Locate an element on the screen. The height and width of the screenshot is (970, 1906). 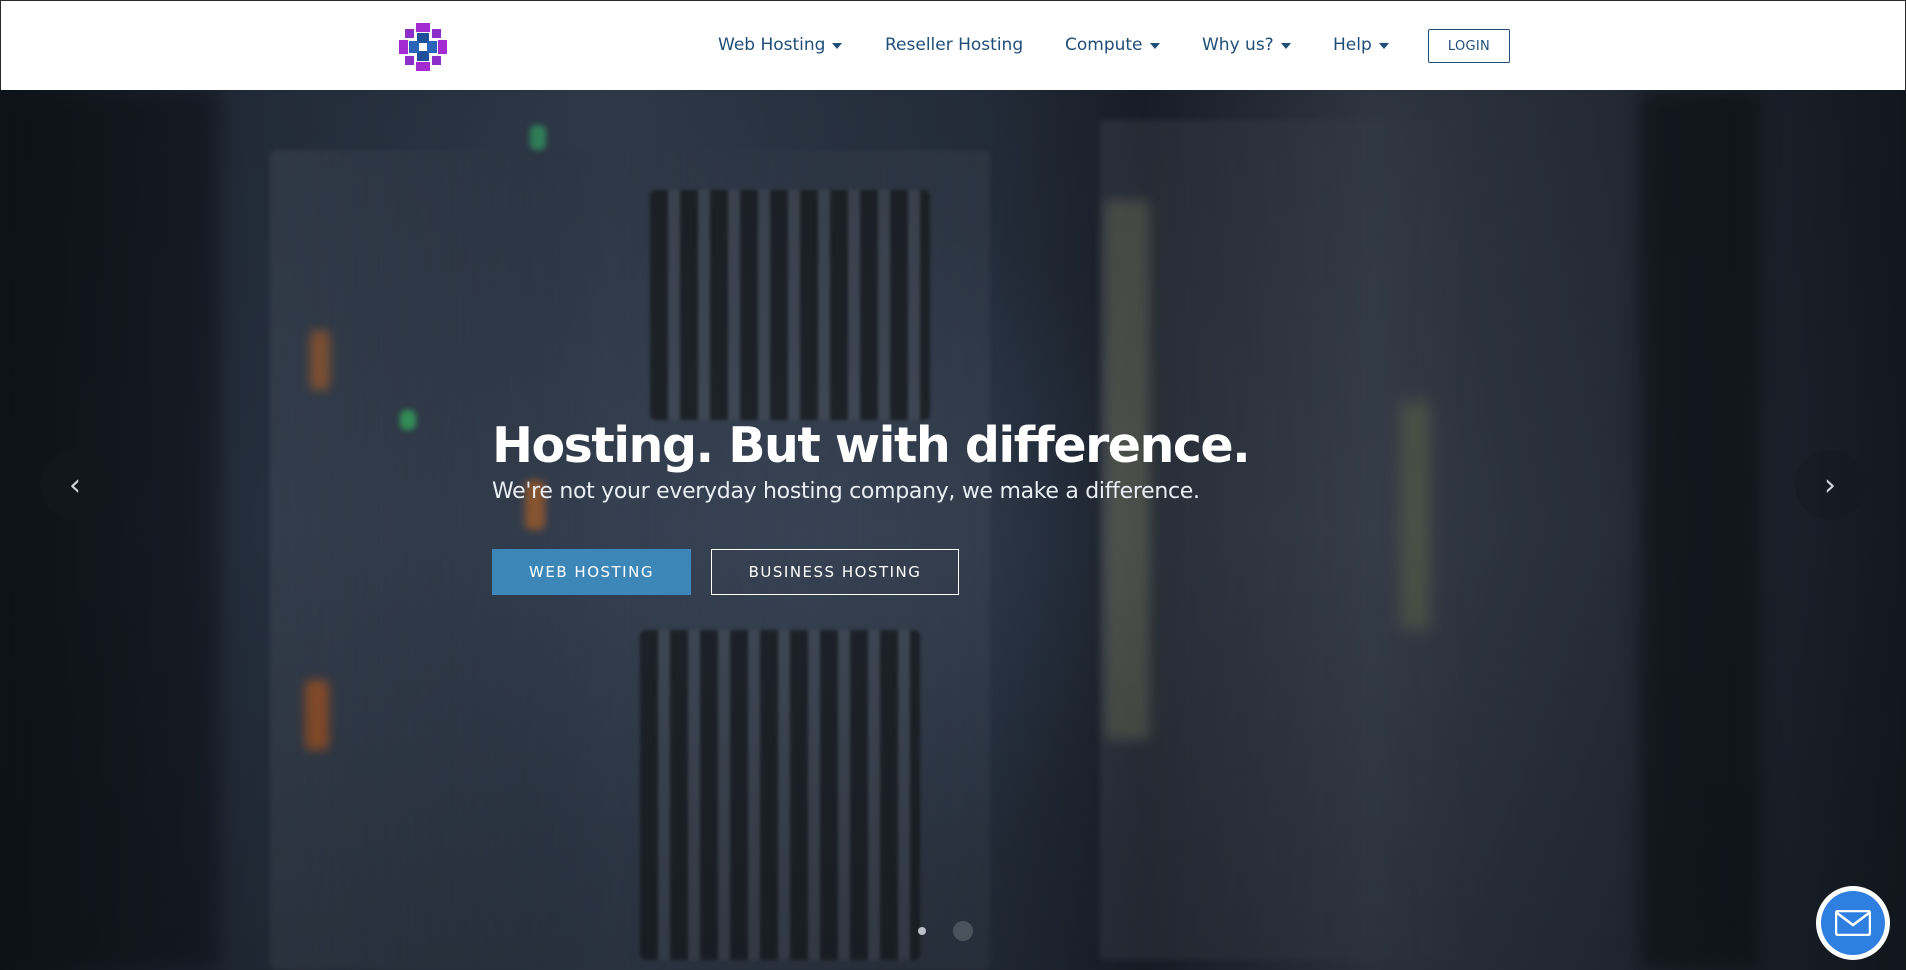
envelope-icon is located at coordinates (1853, 923).